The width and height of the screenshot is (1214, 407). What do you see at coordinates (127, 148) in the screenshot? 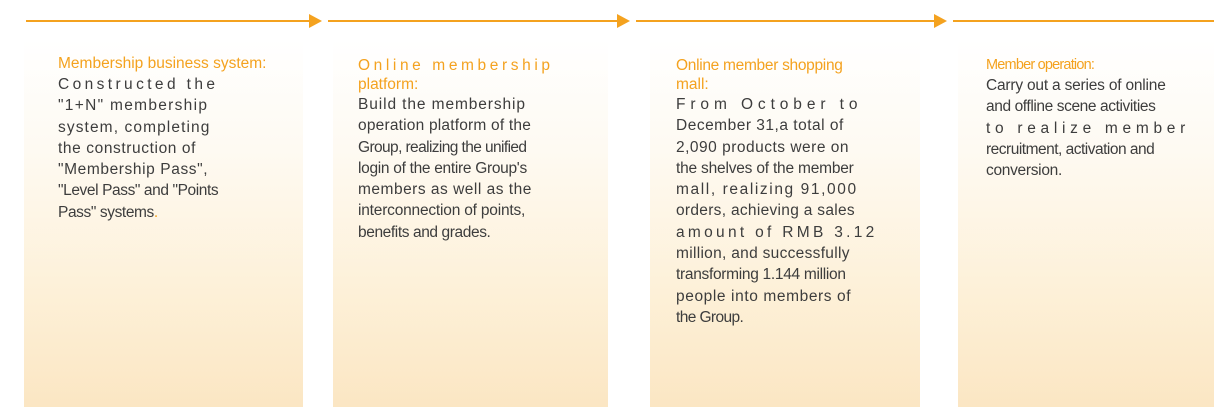
I see `body-line: the construction of` at bounding box center [127, 148].